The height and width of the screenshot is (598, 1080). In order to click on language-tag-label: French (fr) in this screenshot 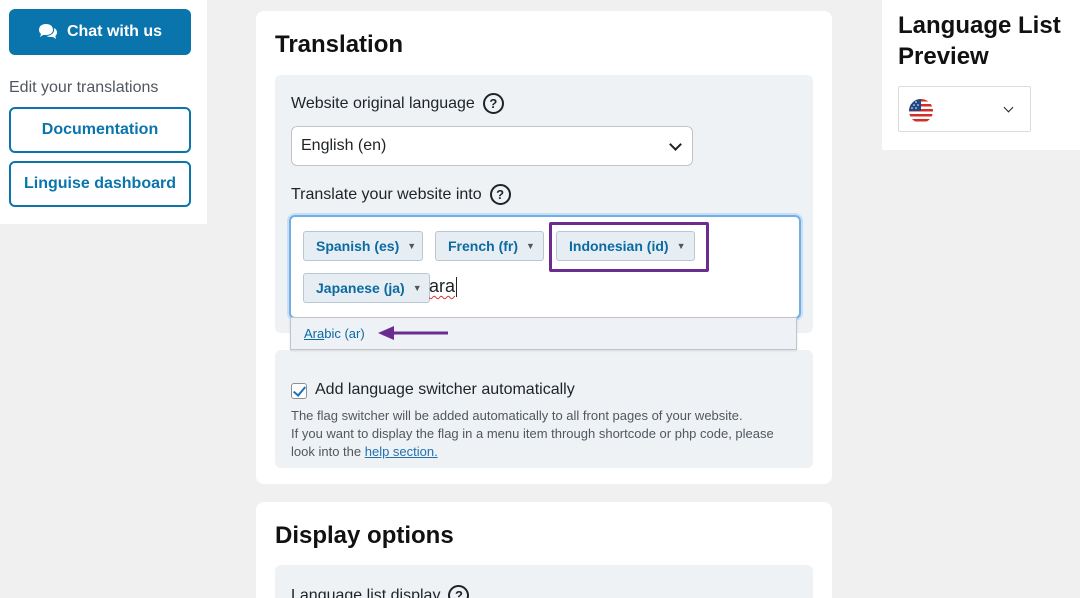, I will do `click(483, 246)`.